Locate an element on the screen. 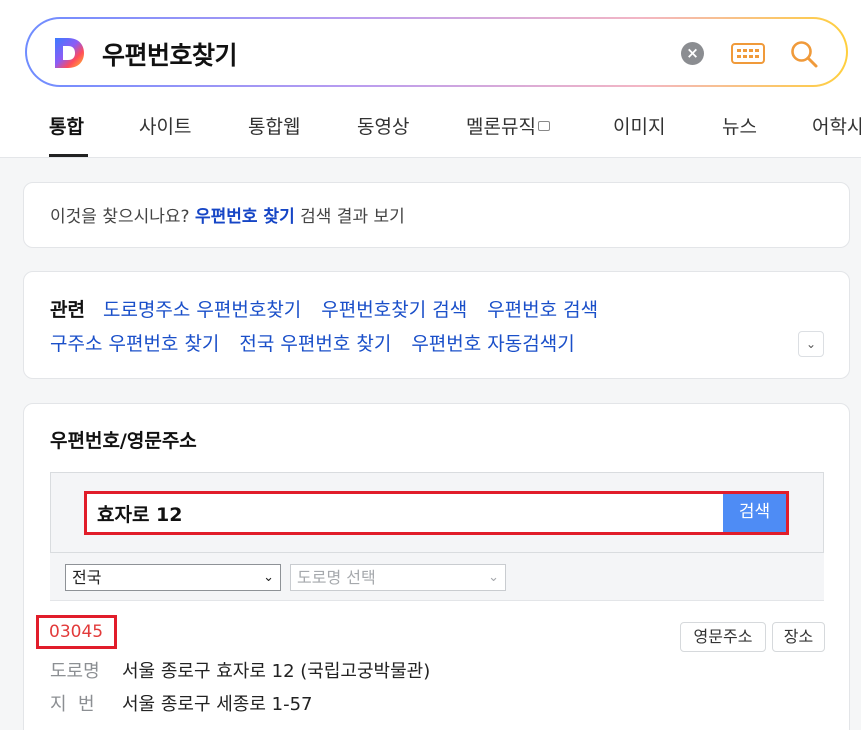 The width and height of the screenshot is (861, 730). lot-address-value: 서울 종로구 세종로 1-57 is located at coordinates (217, 704).